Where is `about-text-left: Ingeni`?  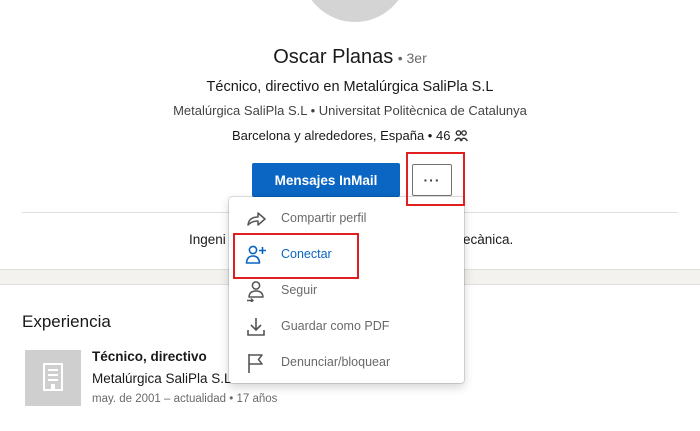
about-text-left: Ingeni is located at coordinates (207, 239).